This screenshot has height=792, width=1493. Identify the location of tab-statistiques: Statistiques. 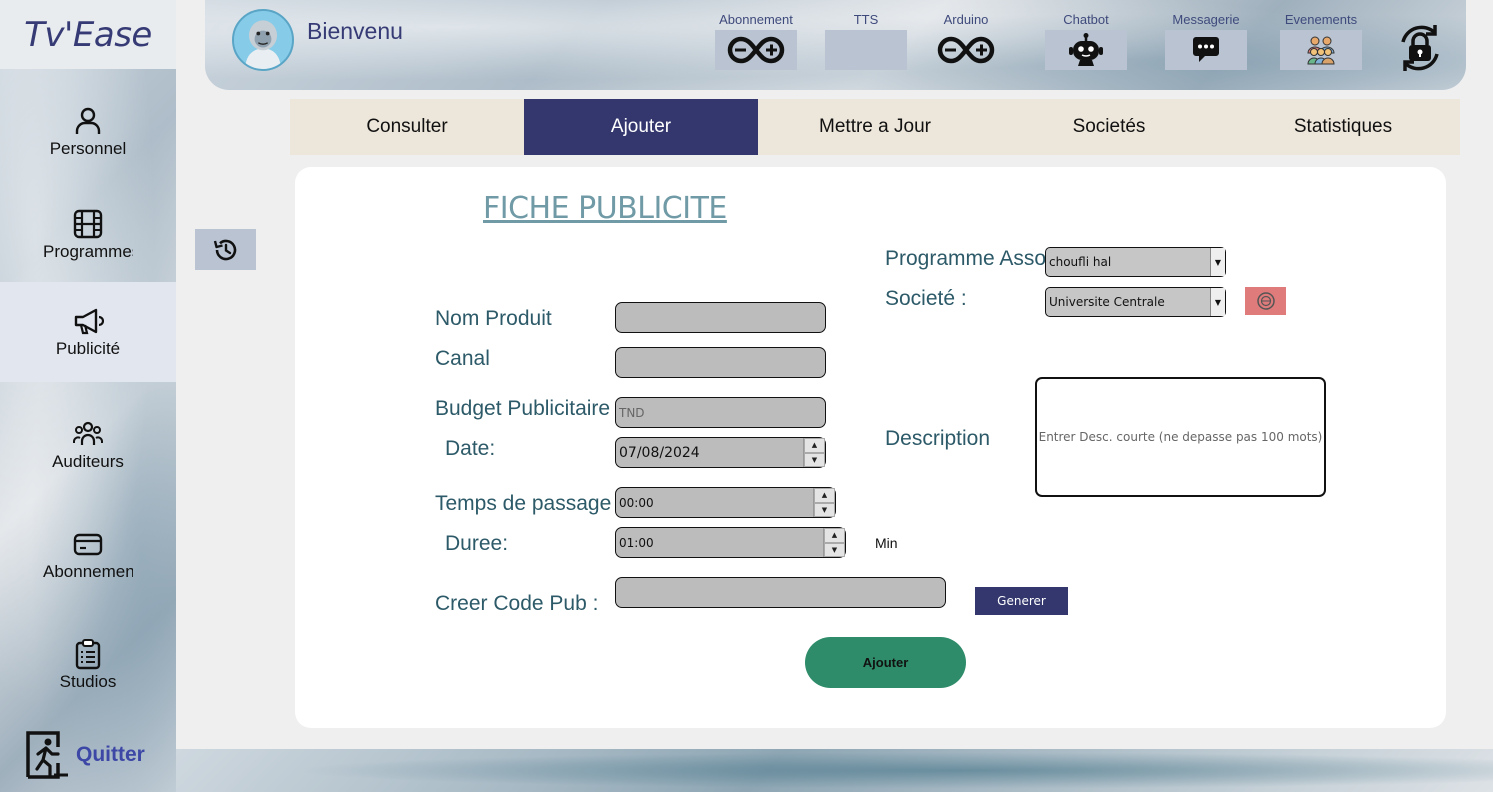
(1343, 127).